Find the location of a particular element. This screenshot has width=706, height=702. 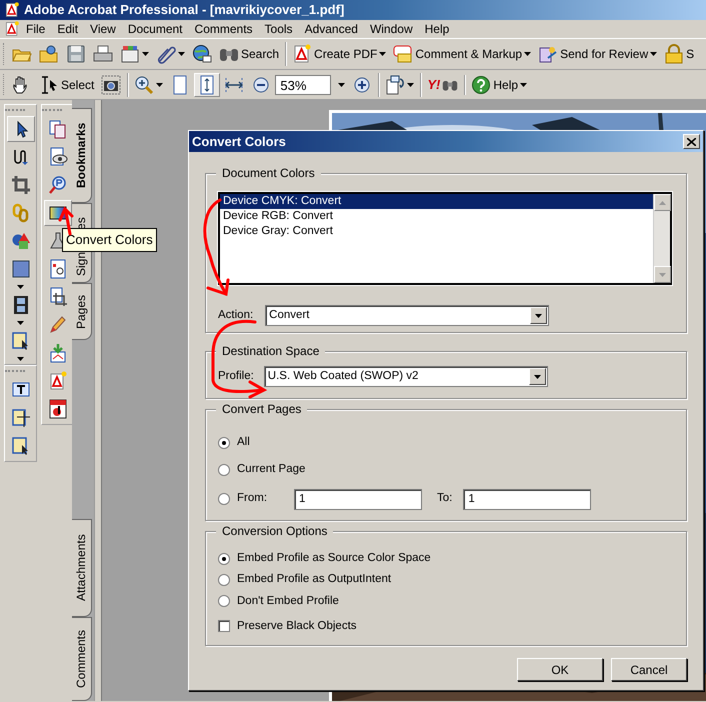

dropdown-value: U.S. Web Coated (SWOP) v2 is located at coordinates (343, 376).